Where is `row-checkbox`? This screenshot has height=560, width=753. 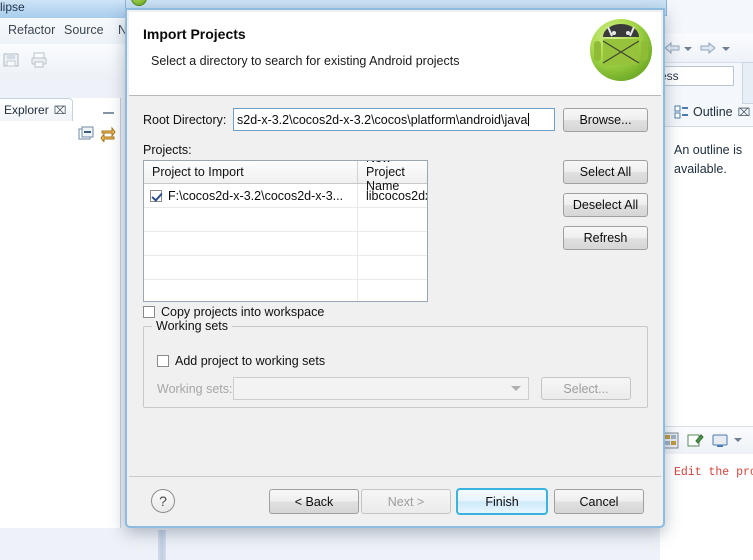 row-checkbox is located at coordinates (156, 195).